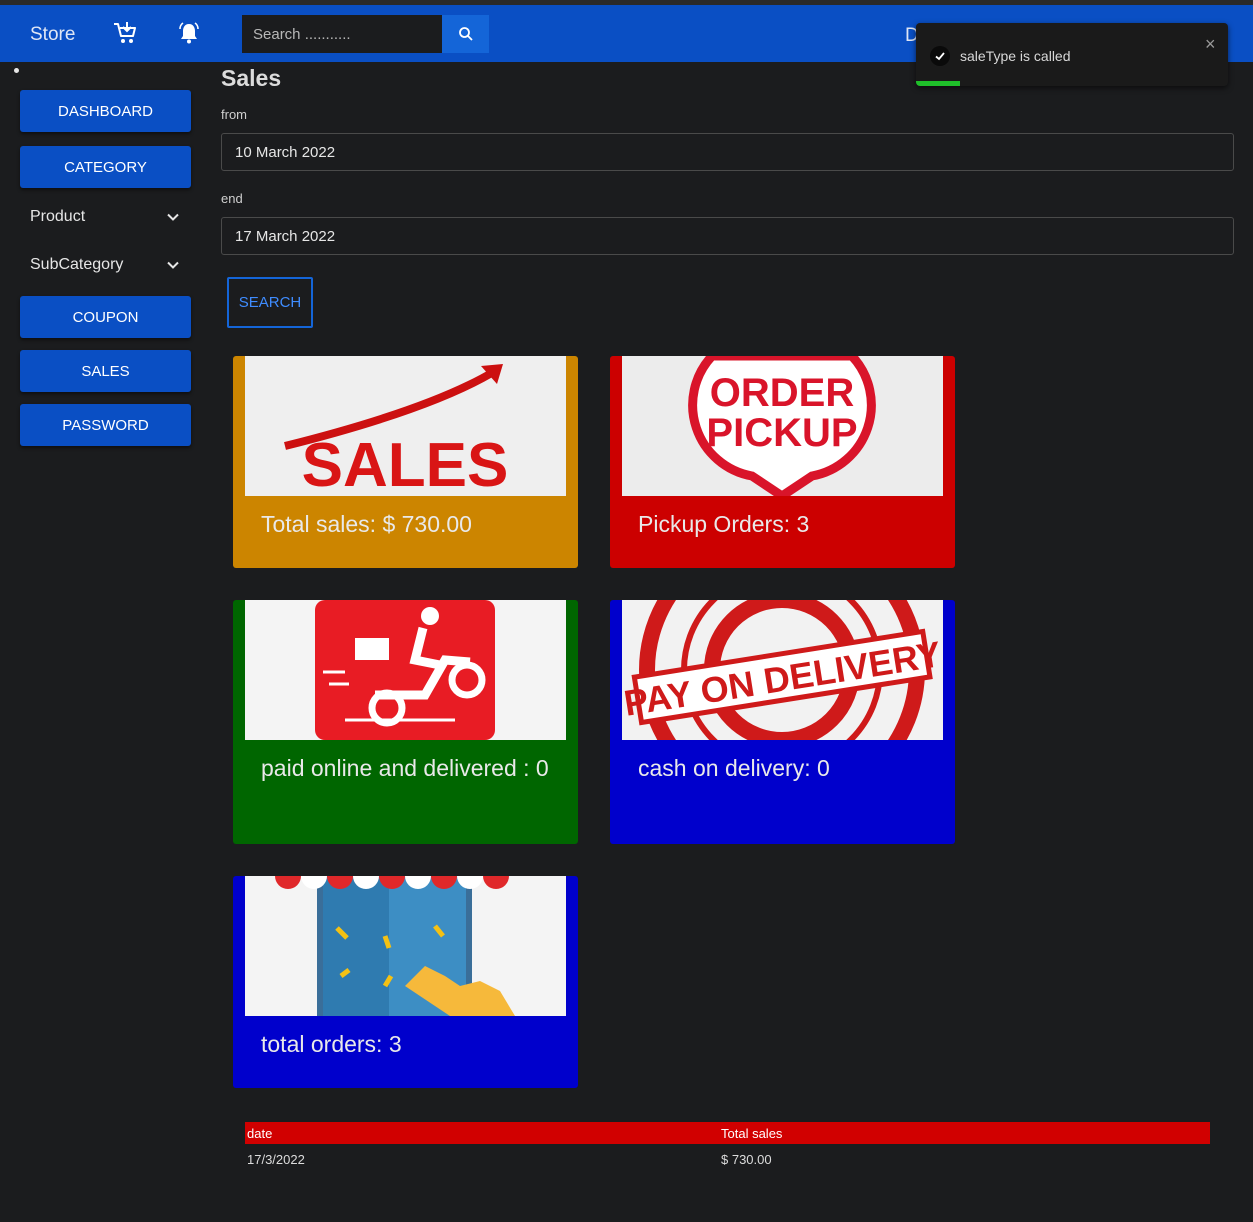  Describe the element at coordinates (270, 302) in the screenshot. I see `sales-search-button: SEARCH` at that location.